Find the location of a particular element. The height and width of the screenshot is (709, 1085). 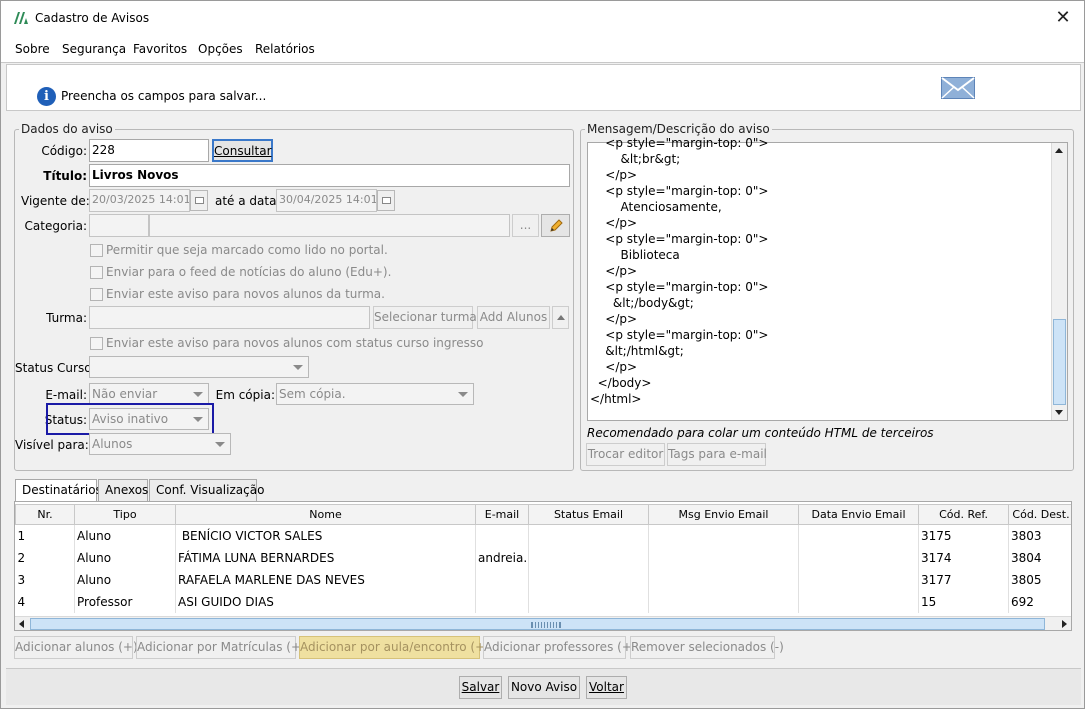

adicionar-alunos-button: Adicionar alunos (+) is located at coordinates (76, 647).